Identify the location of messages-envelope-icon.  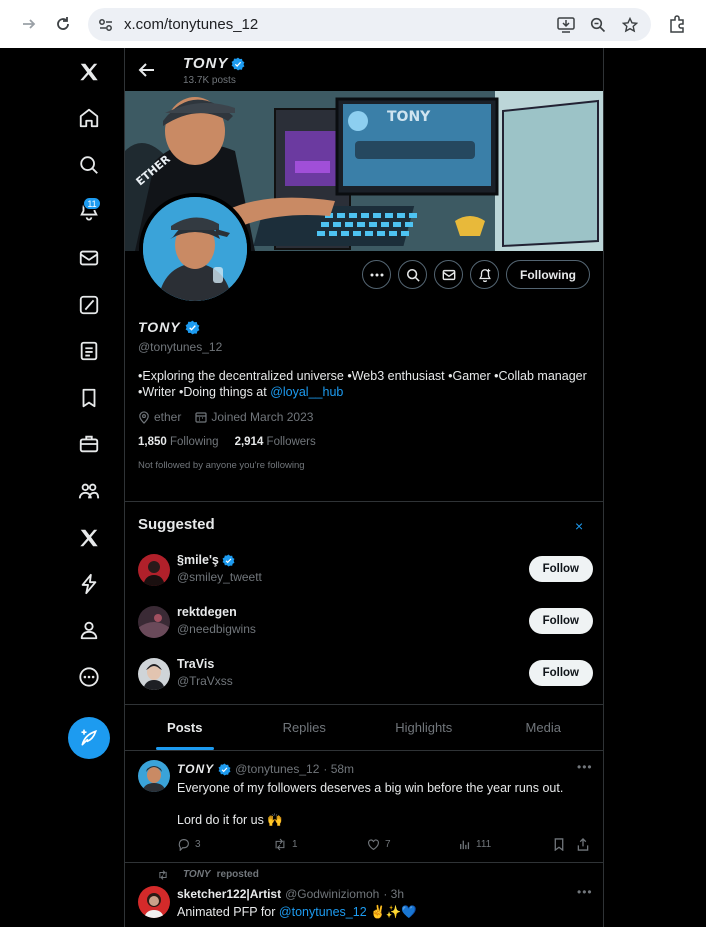
(89, 258).